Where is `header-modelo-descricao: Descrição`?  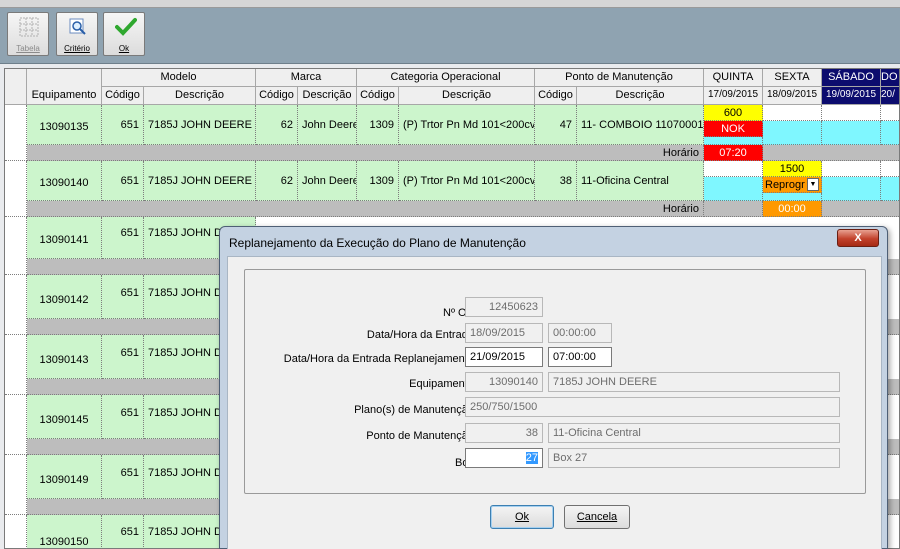 header-modelo-descricao: Descrição is located at coordinates (200, 96).